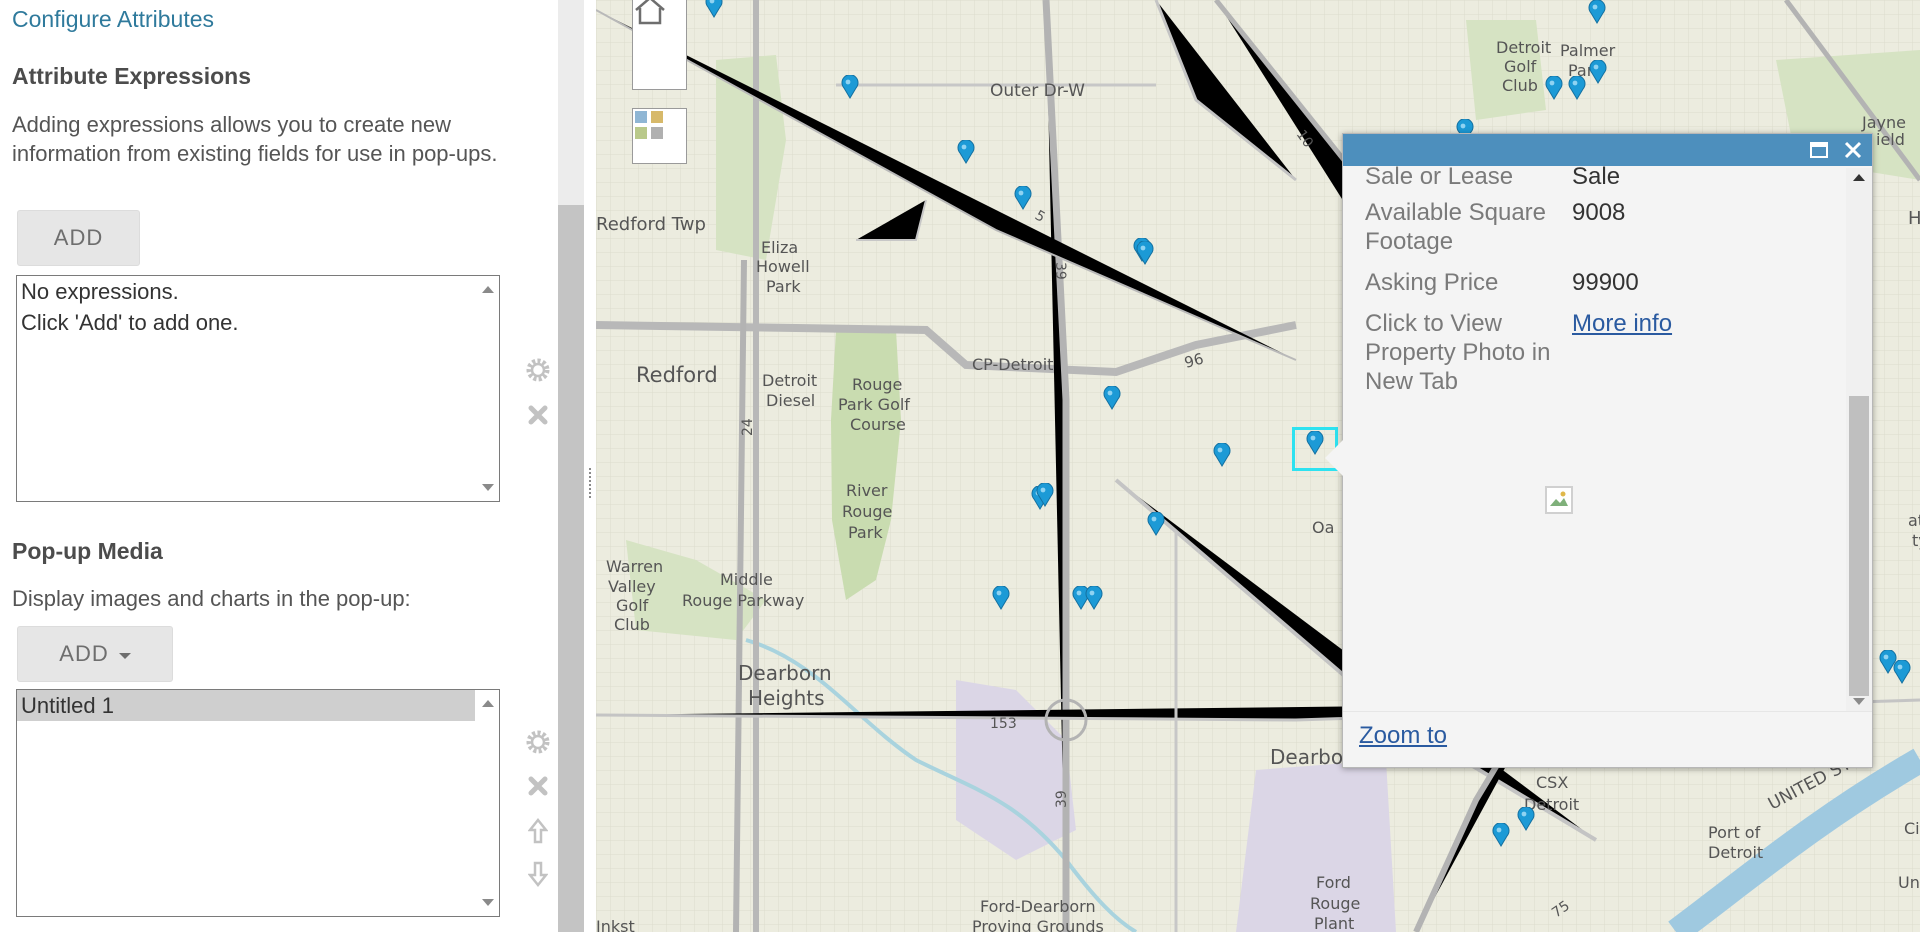  Describe the element at coordinates (258, 803) in the screenshot. I see `media-list: Untitled 1` at that location.